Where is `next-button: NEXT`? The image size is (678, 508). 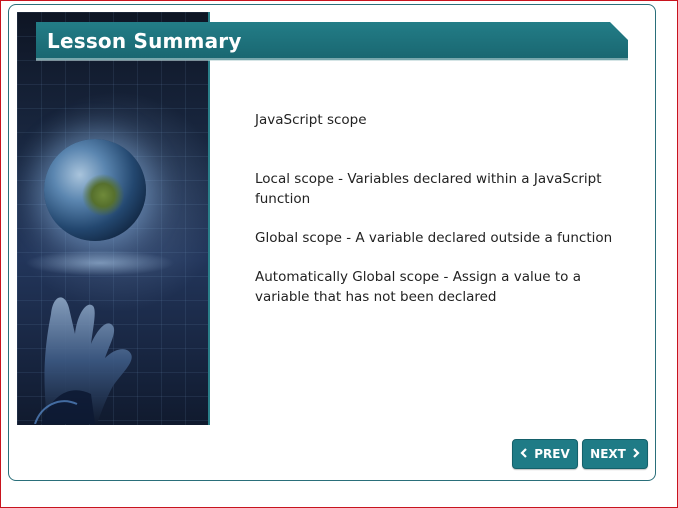
next-button: NEXT is located at coordinates (615, 454).